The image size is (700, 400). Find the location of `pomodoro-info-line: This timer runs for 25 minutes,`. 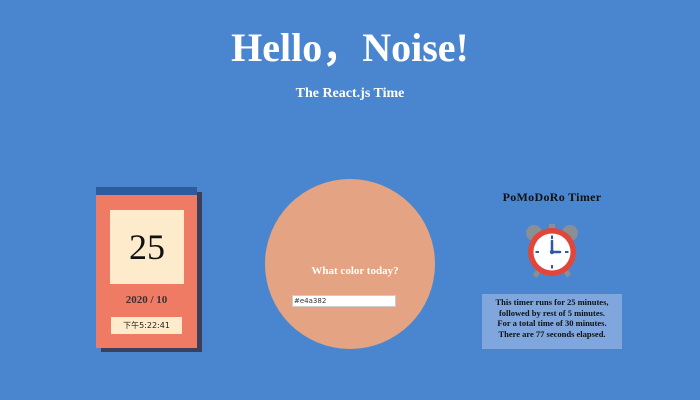

pomodoro-info-line: This timer runs for 25 minutes, is located at coordinates (552, 302).